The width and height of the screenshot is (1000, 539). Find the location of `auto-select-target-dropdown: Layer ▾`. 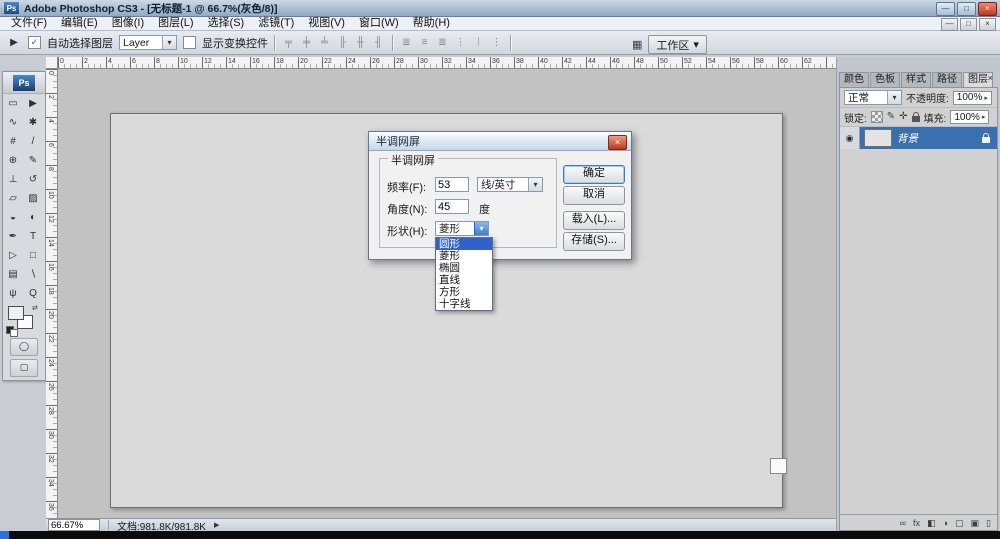

auto-select-target-dropdown: Layer ▾ is located at coordinates (148, 42).